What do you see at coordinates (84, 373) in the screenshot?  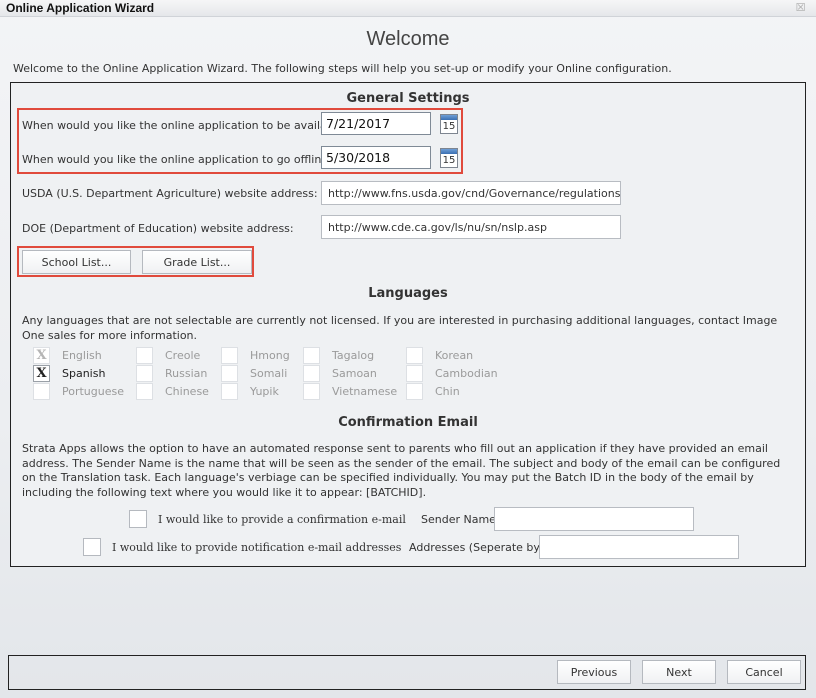 I see `language-label: Spanish` at bounding box center [84, 373].